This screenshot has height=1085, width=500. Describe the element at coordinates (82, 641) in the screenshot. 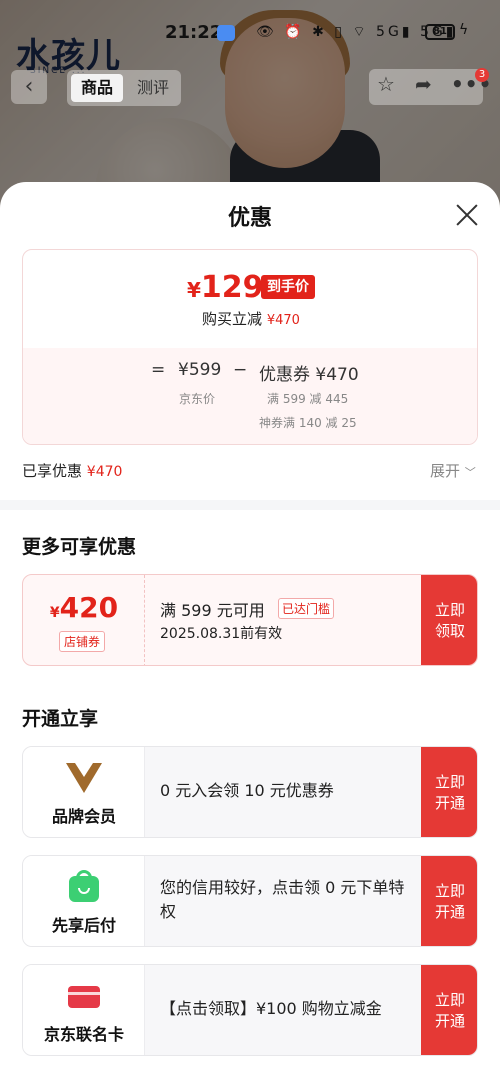

I see `coupon-type-badge: 店铺券` at that location.